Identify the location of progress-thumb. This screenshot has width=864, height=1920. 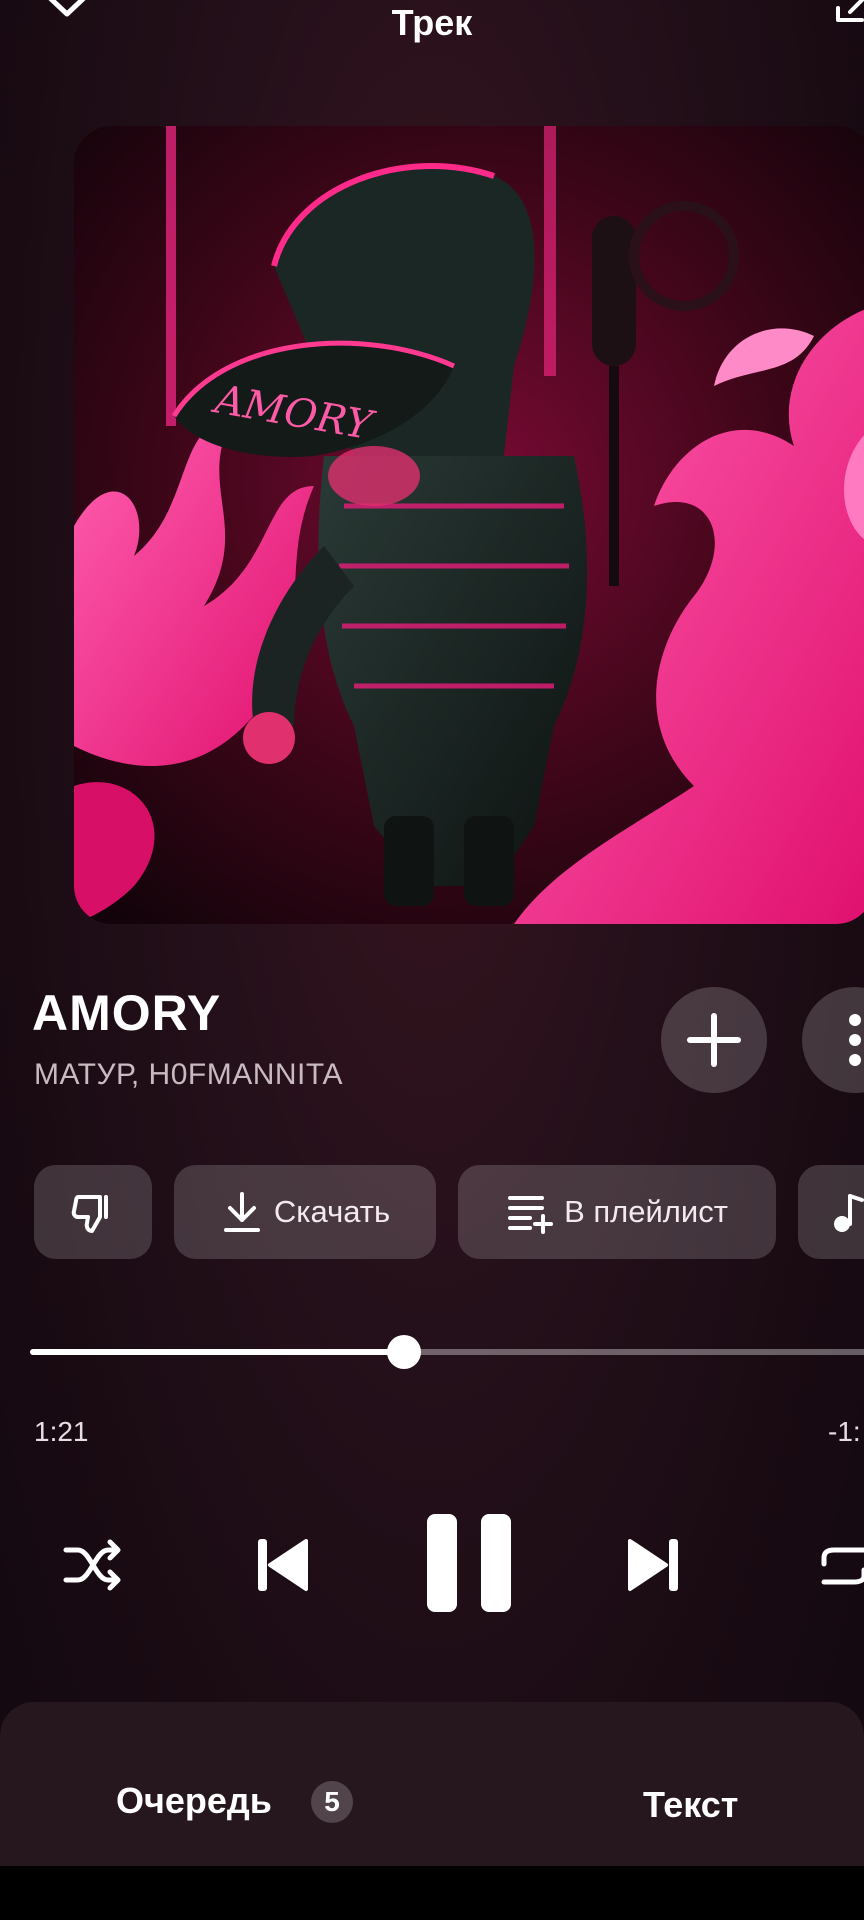
(404, 1352).